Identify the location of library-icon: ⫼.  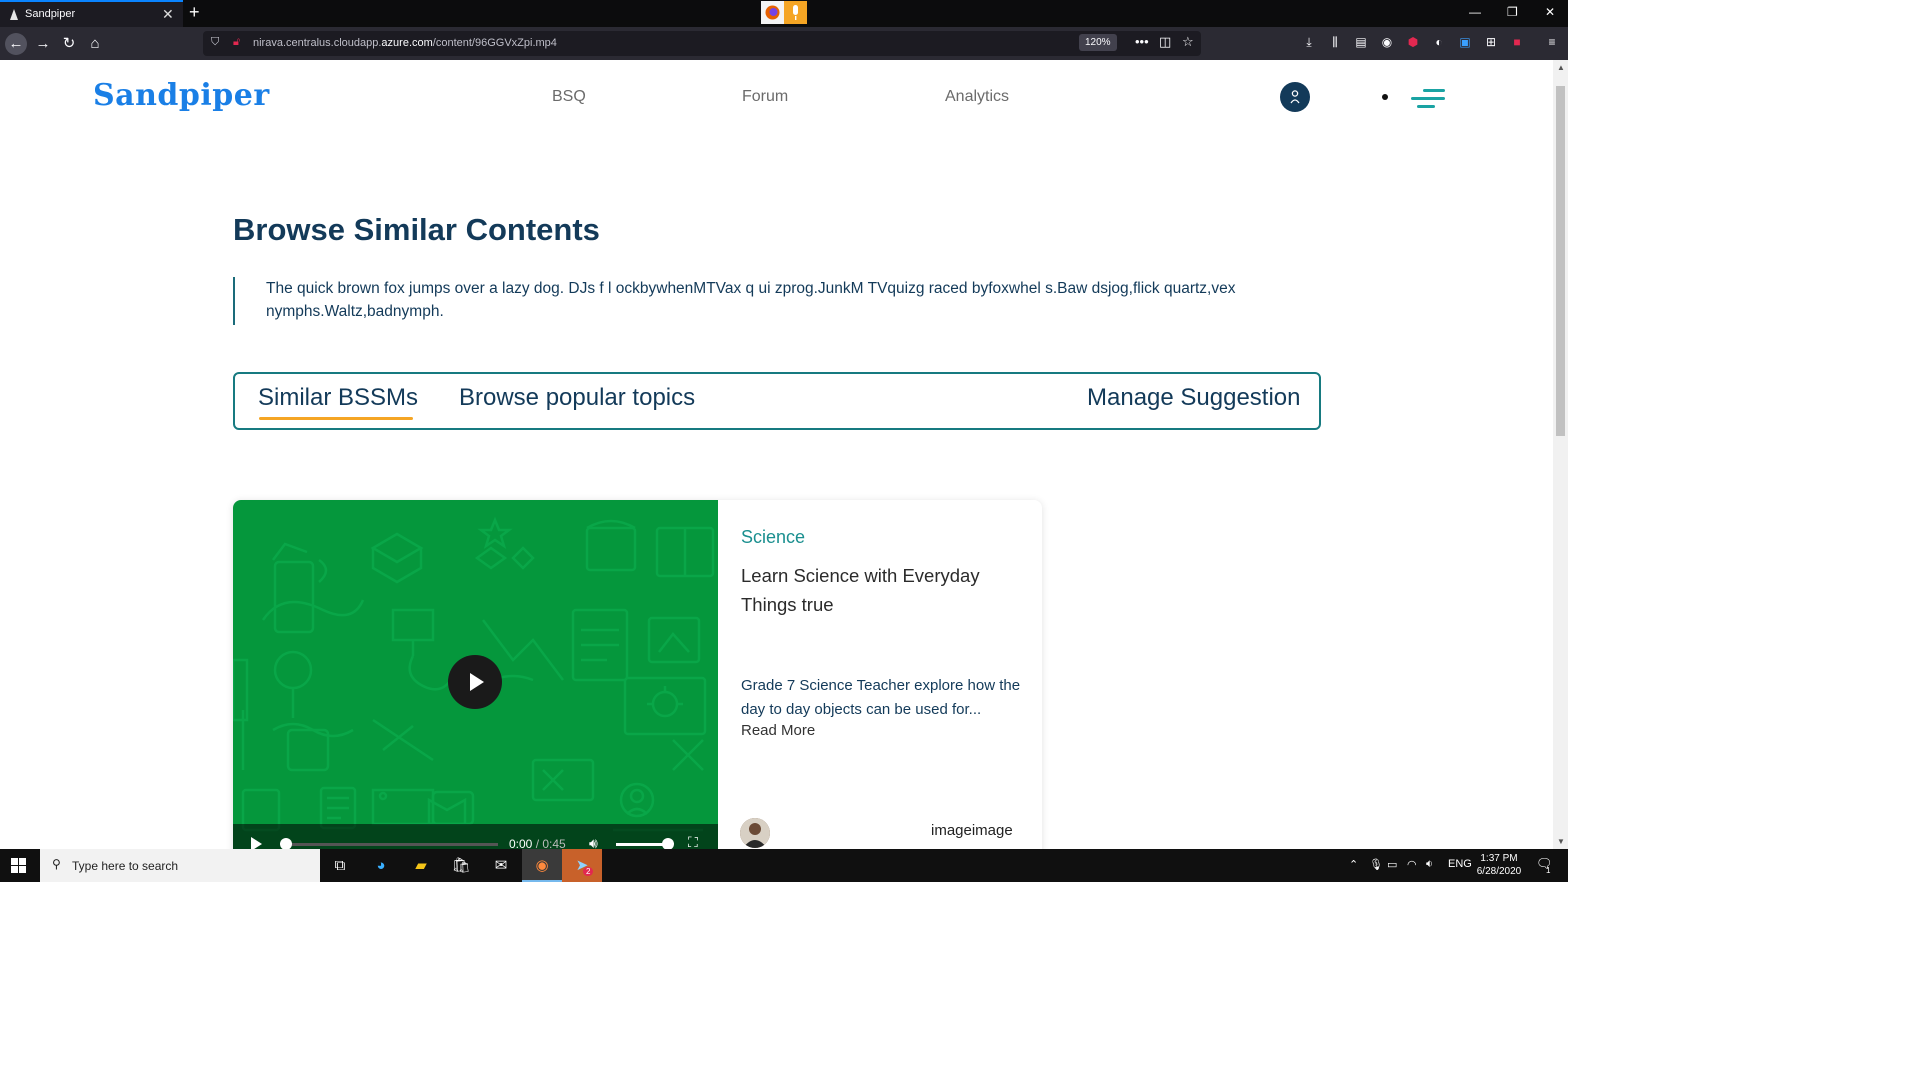
(1335, 43).